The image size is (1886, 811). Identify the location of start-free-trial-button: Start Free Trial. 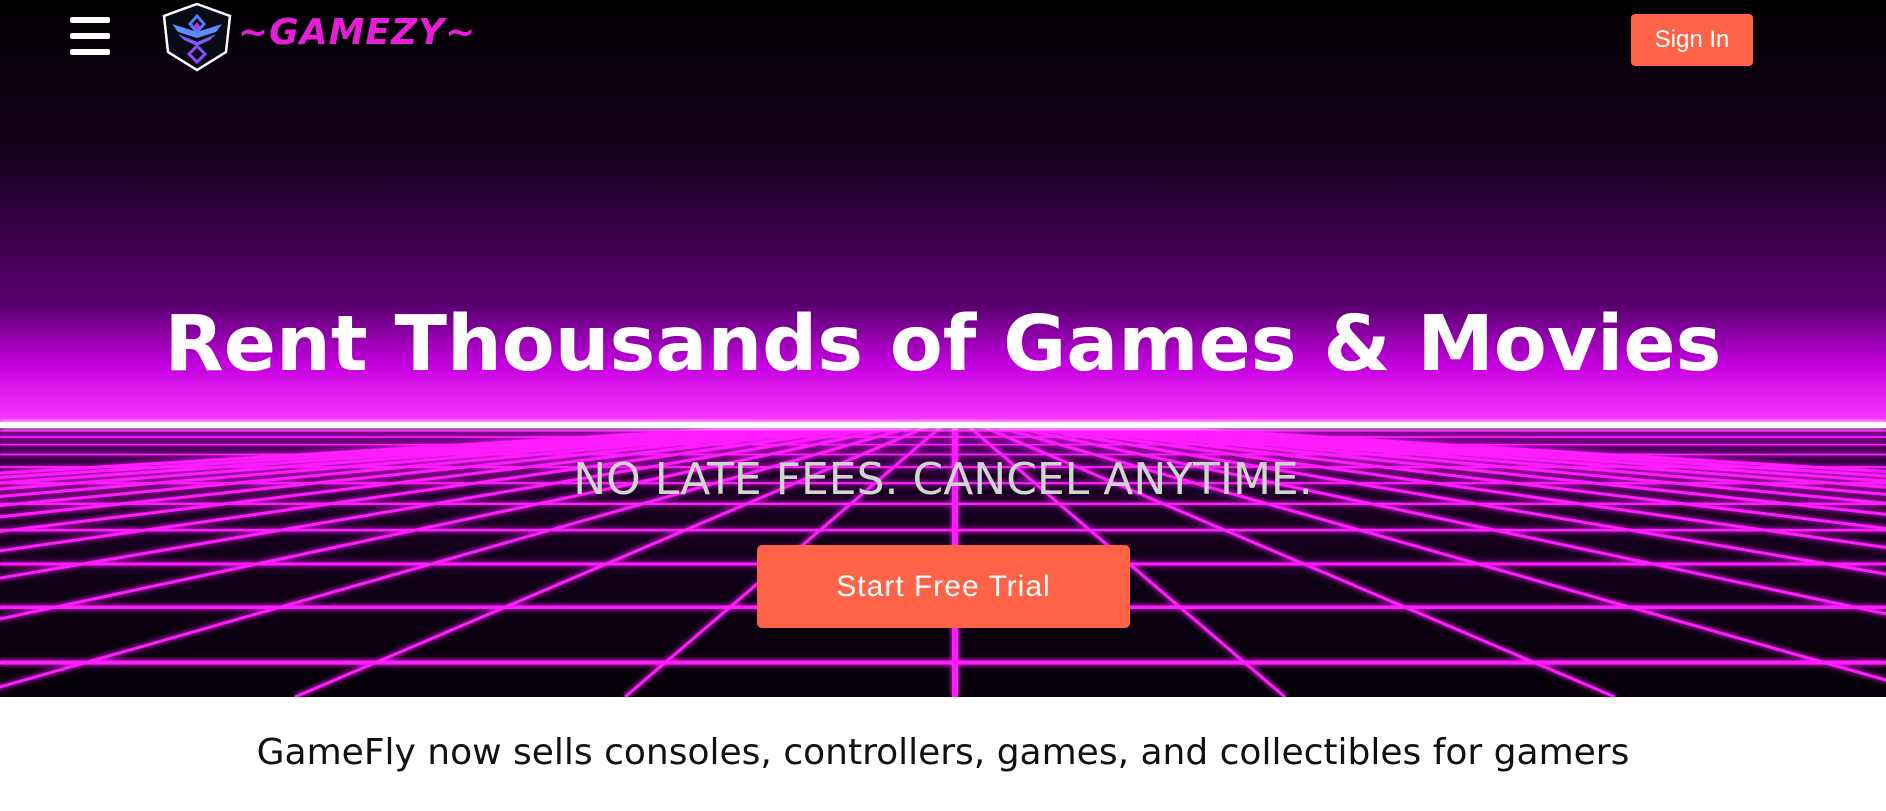
(943, 586).